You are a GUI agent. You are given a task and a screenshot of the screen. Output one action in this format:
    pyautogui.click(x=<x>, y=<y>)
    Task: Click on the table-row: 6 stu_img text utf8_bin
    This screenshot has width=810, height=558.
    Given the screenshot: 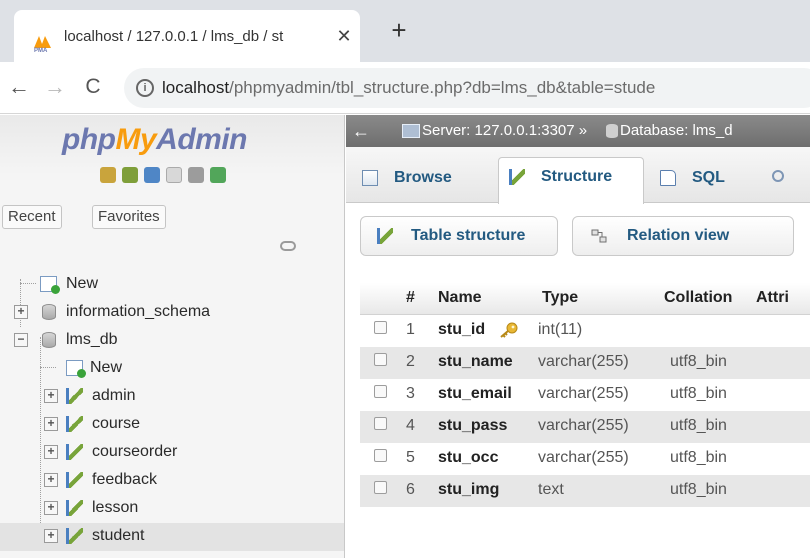 What is the action you would take?
    pyautogui.click(x=585, y=491)
    